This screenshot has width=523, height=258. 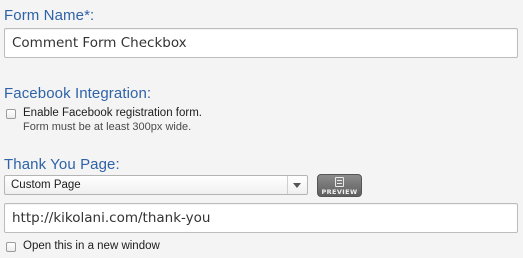 I want to click on form-name-label: Form Name*:, so click(x=49, y=15).